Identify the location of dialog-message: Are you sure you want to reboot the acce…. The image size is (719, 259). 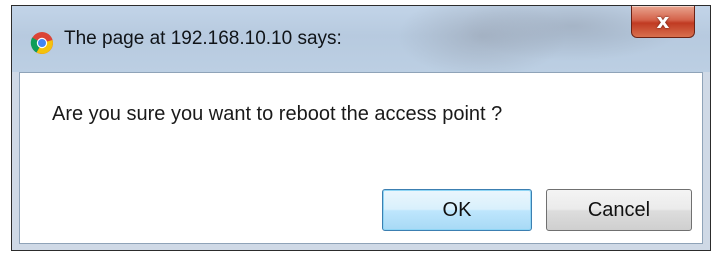
(277, 114).